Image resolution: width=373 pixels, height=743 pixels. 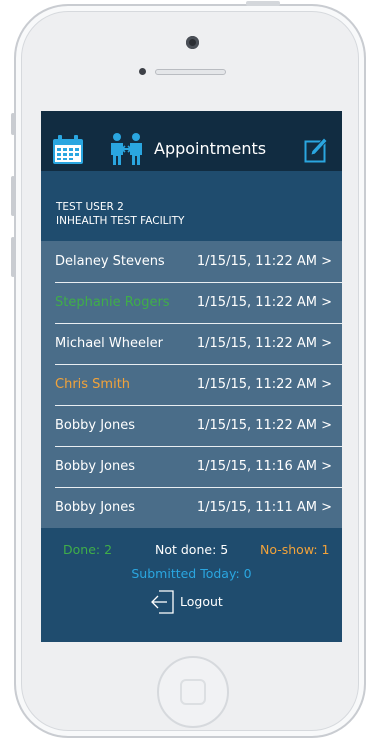 I want to click on nav-bar: Appointments, so click(x=191, y=141).